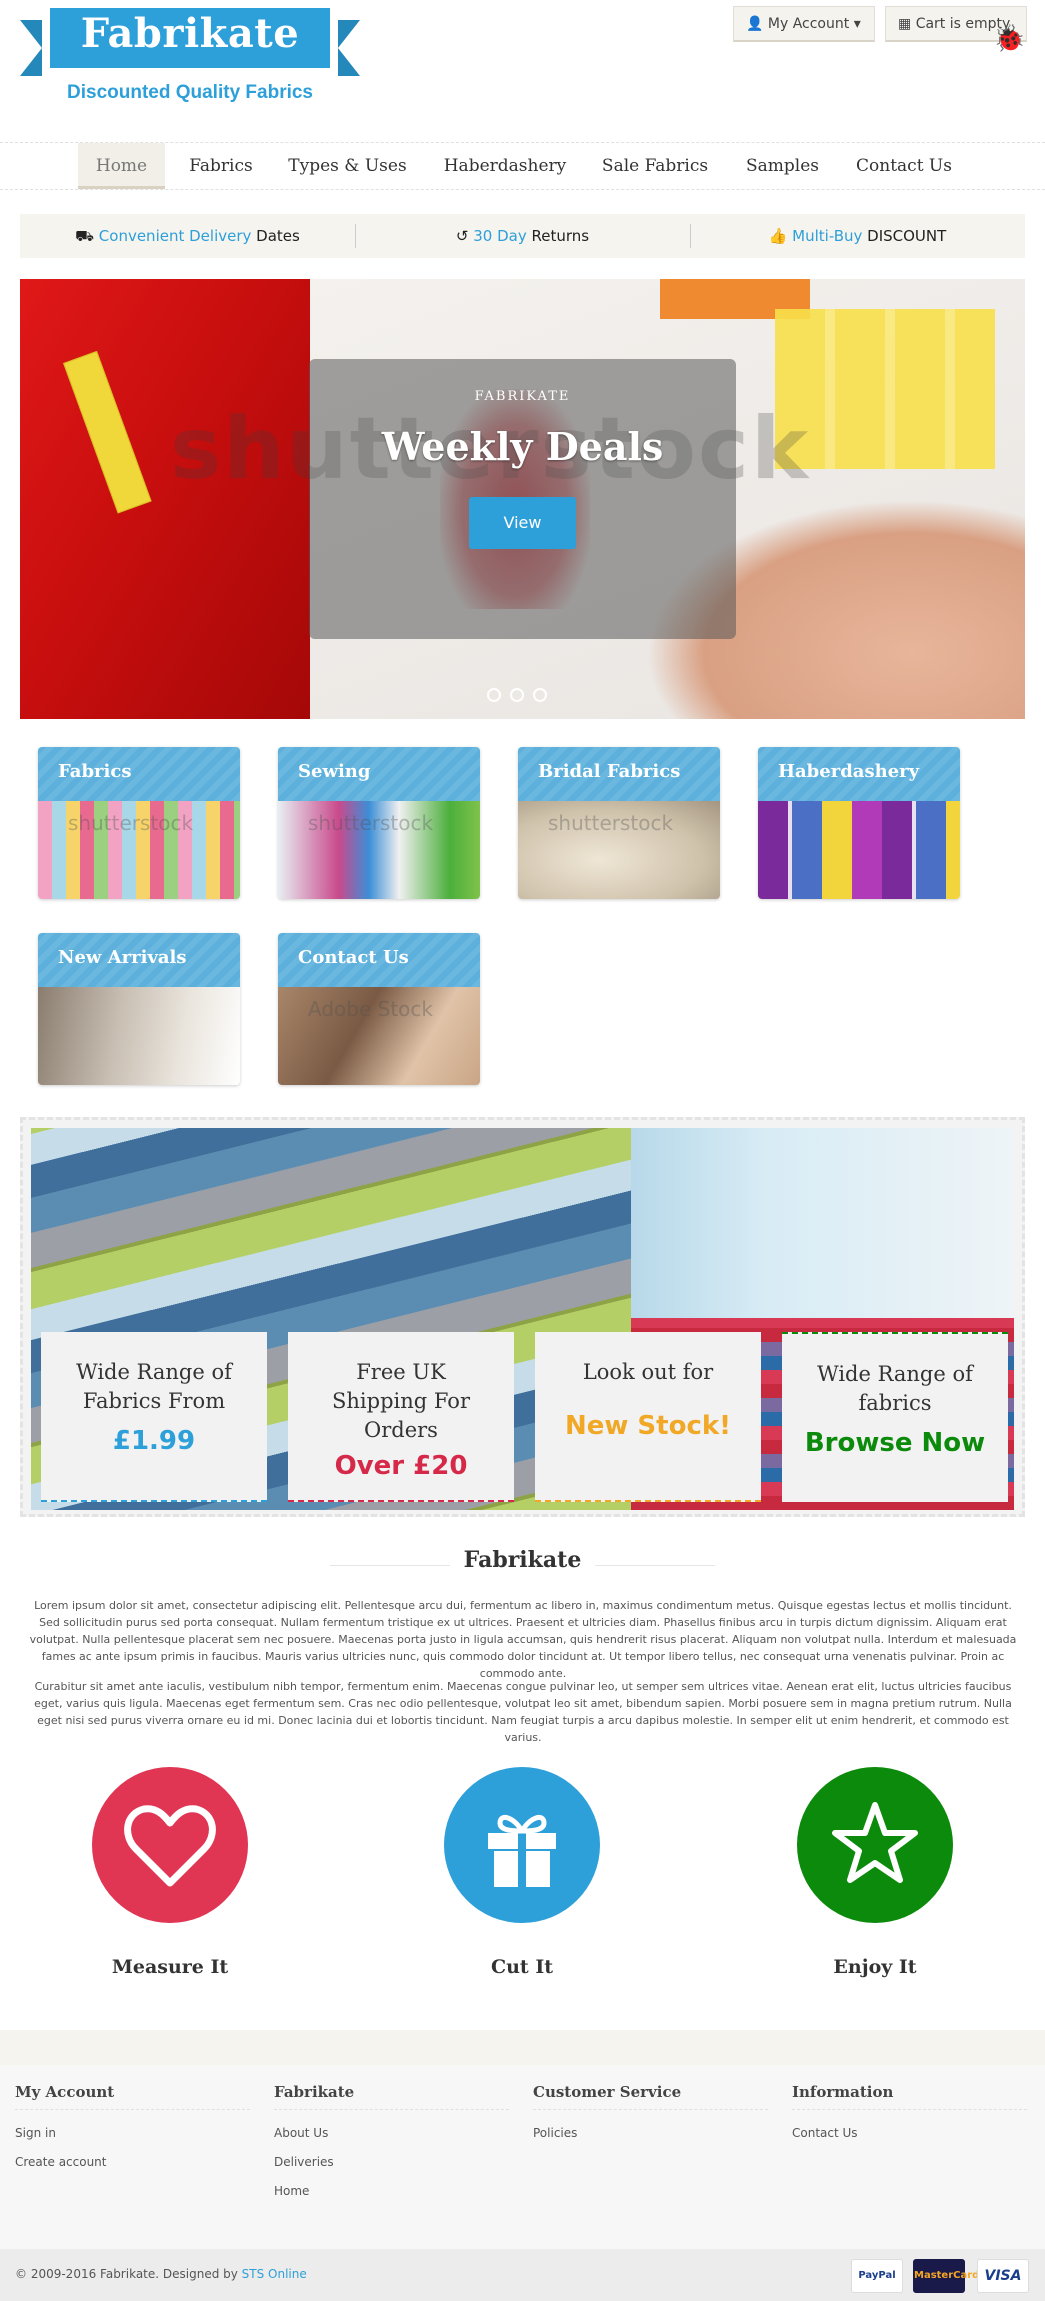  Describe the element at coordinates (85, 236) in the screenshot. I see `truck-icon: ⛟` at that location.